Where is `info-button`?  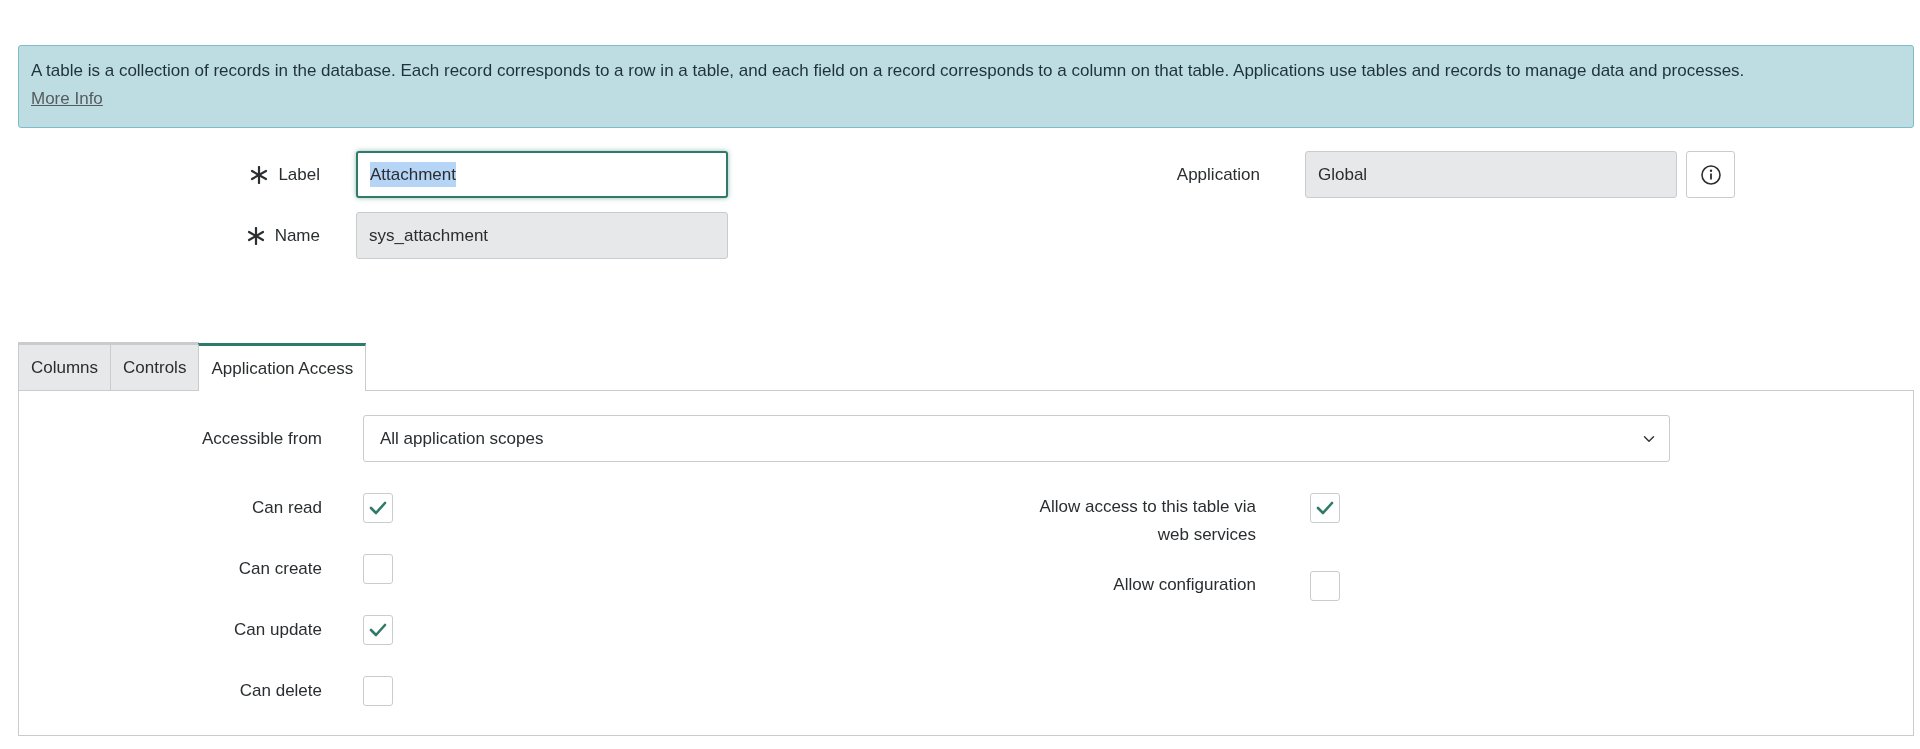 info-button is located at coordinates (1710, 174).